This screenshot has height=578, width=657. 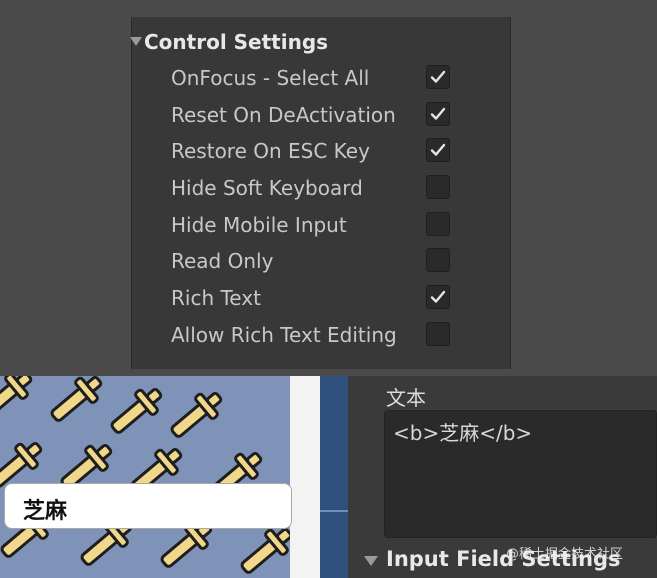 I want to click on setting-row: Reset On DeActivation, so click(x=321, y=116).